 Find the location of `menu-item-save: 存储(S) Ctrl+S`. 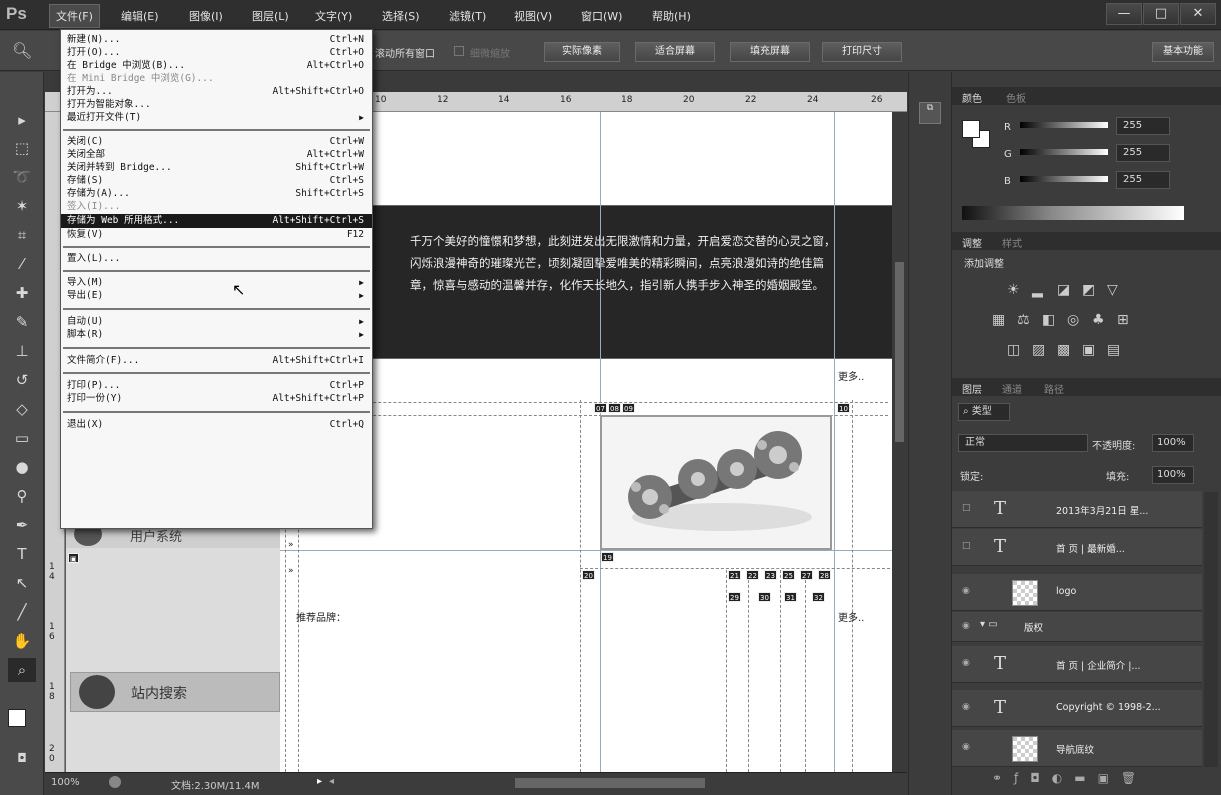

menu-item-save: 存储(S) Ctrl+S is located at coordinates (216, 181).